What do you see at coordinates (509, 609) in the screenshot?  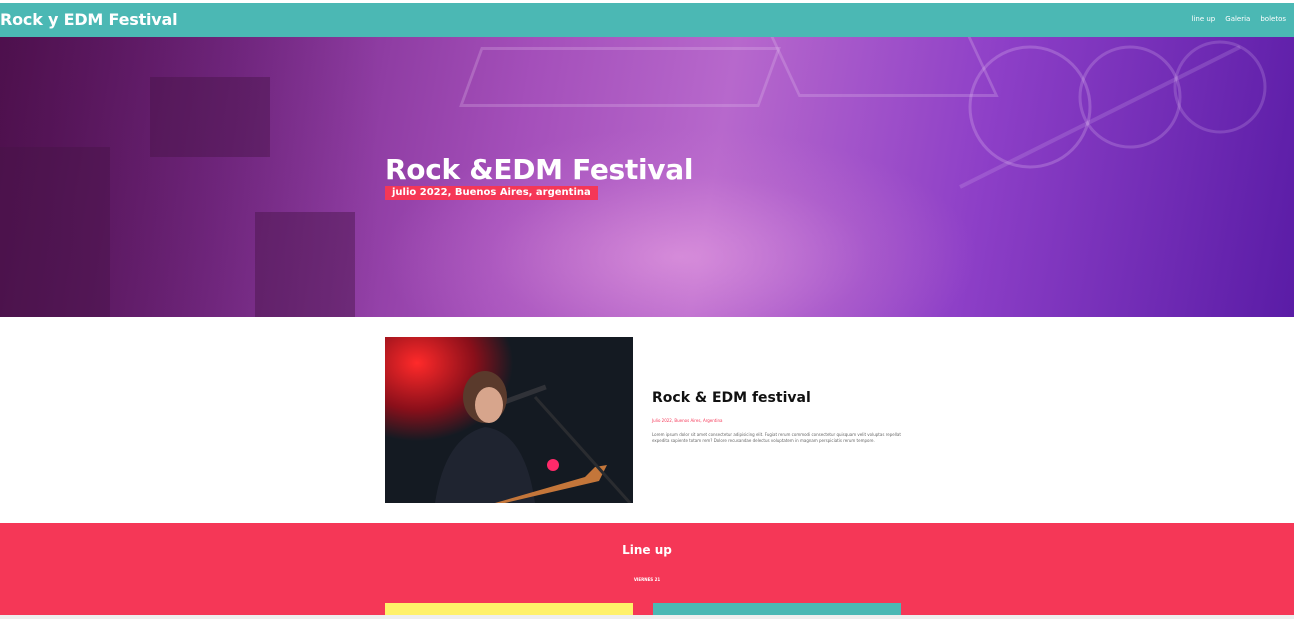 I see `lineup-card-yellow` at bounding box center [509, 609].